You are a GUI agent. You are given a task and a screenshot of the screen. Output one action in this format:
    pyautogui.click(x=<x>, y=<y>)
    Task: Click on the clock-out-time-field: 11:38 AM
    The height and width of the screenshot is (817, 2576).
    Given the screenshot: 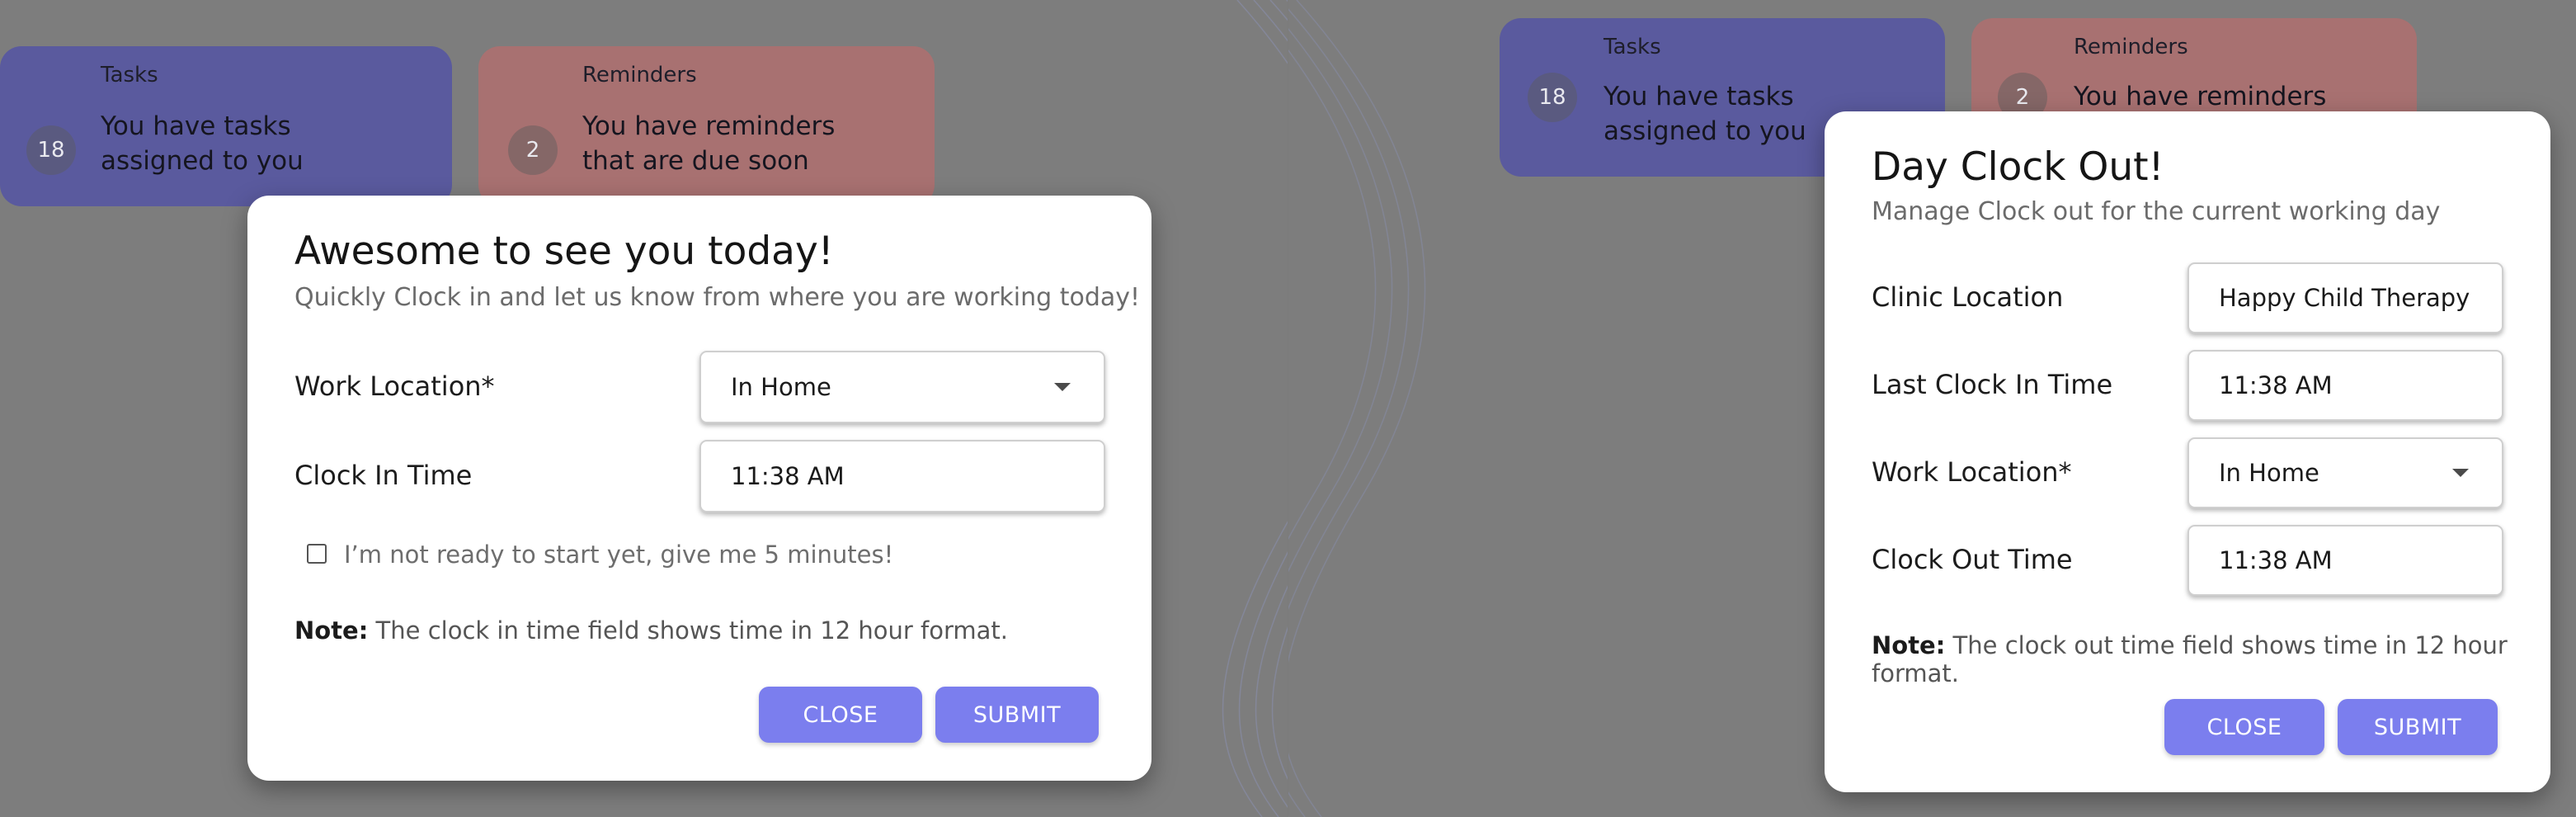 What is the action you would take?
    pyautogui.click(x=2345, y=560)
    